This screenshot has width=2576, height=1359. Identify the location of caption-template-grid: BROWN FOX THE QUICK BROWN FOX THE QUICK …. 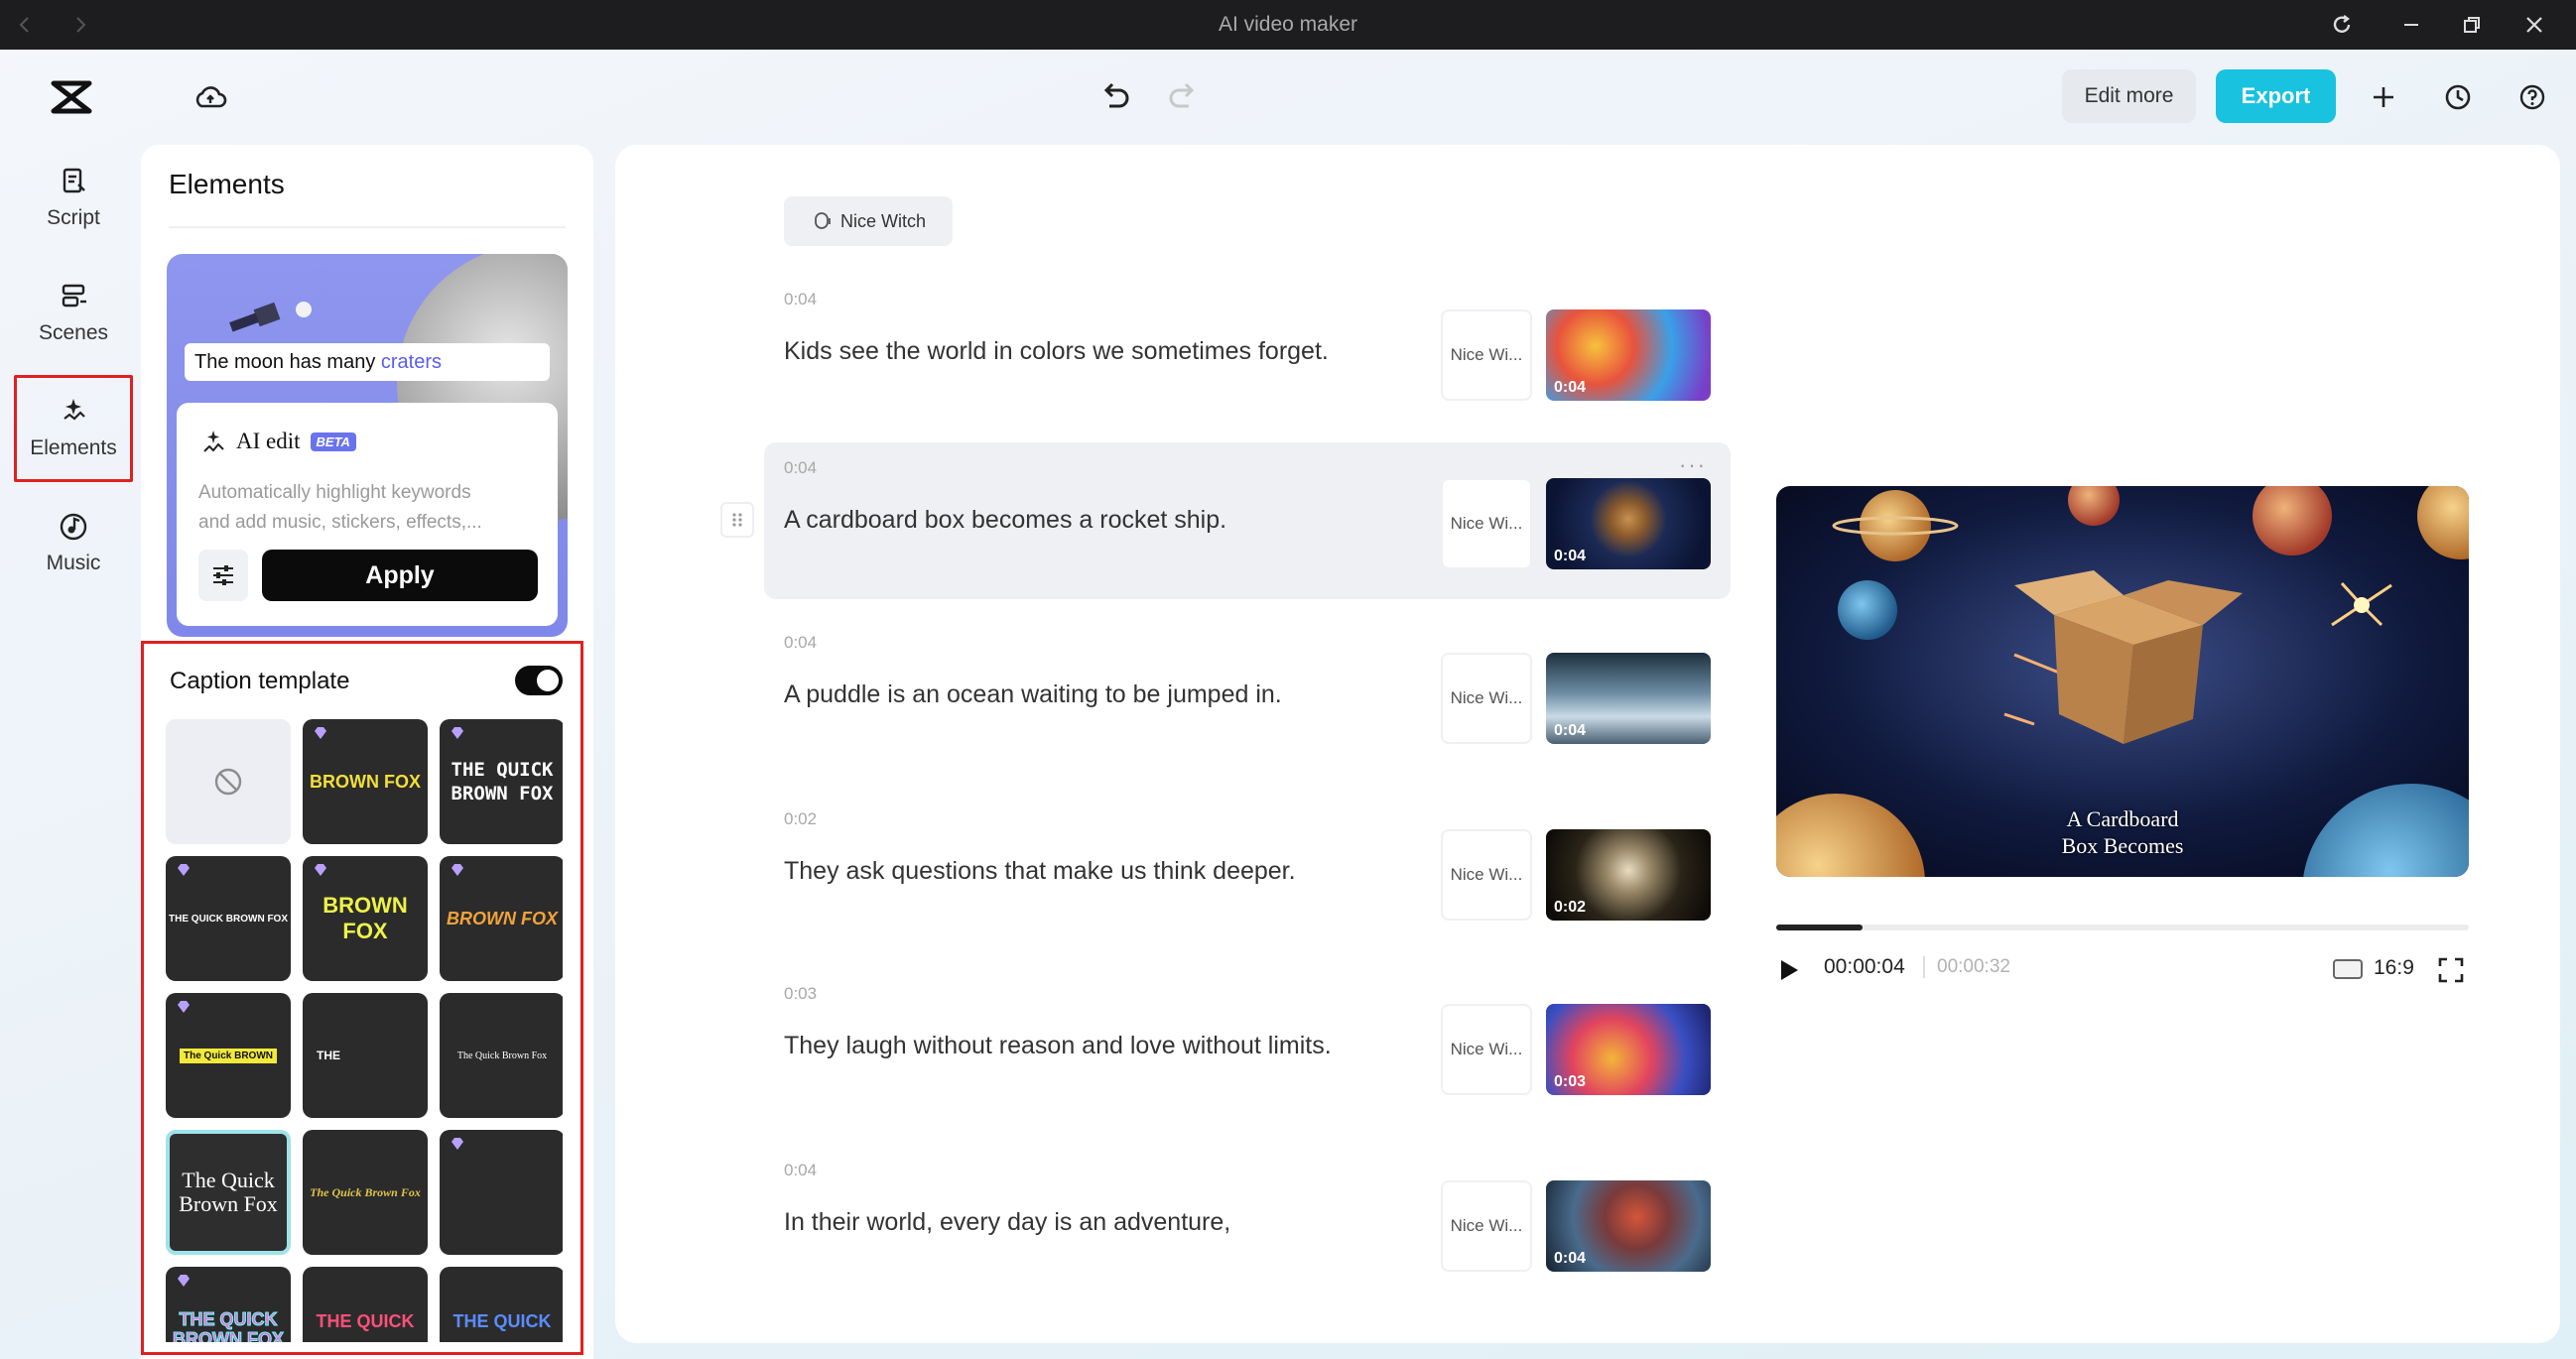
(364, 1030).